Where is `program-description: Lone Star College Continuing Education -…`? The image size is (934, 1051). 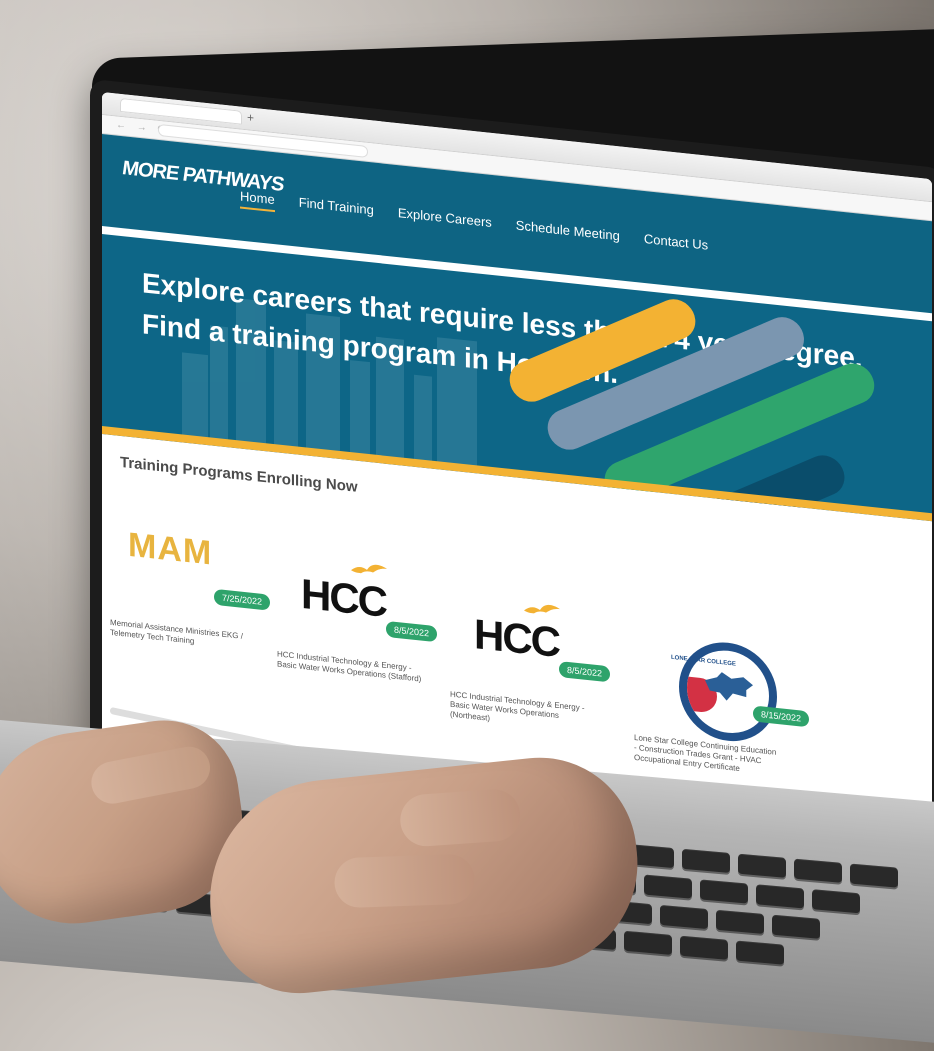
program-description: Lone Star College Continuing Education -… is located at coordinates (705, 753).